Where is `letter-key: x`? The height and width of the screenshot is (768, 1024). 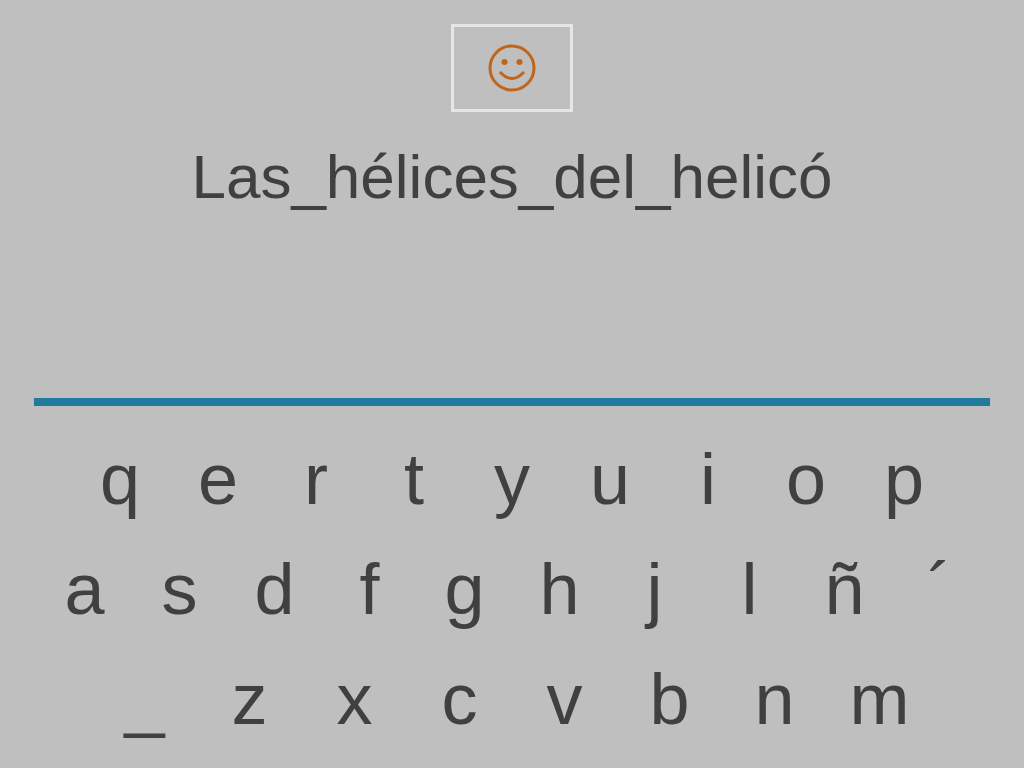
letter-key: x is located at coordinates (354, 699).